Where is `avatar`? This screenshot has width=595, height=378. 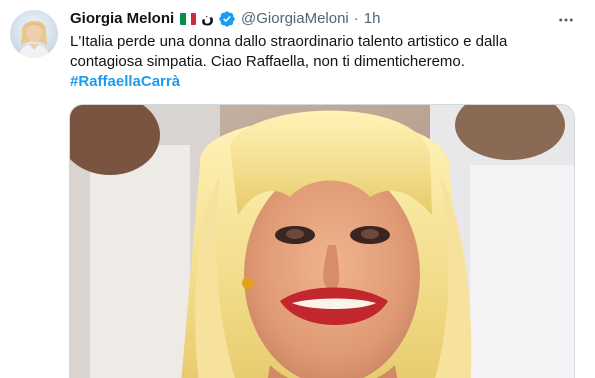 avatar is located at coordinates (34, 34).